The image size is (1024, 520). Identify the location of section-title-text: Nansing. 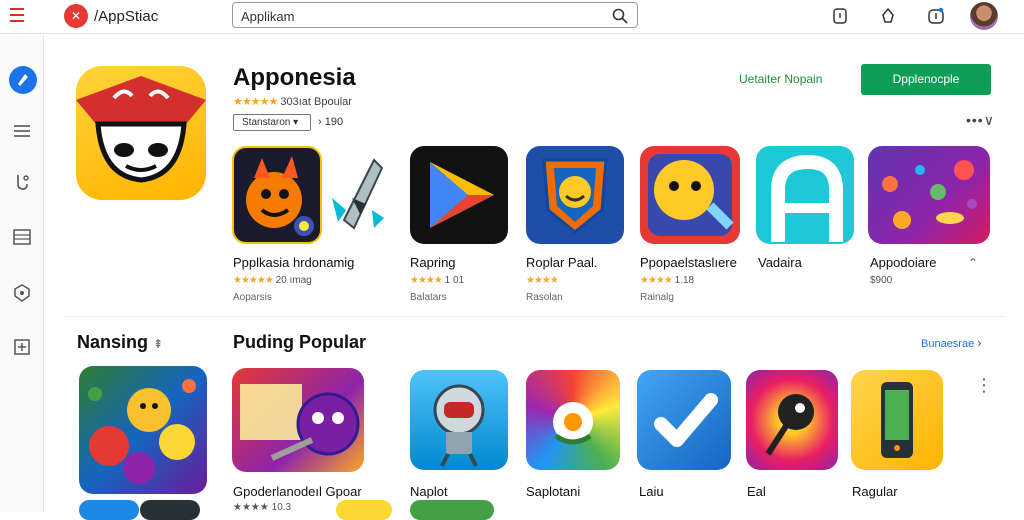
(113, 342).